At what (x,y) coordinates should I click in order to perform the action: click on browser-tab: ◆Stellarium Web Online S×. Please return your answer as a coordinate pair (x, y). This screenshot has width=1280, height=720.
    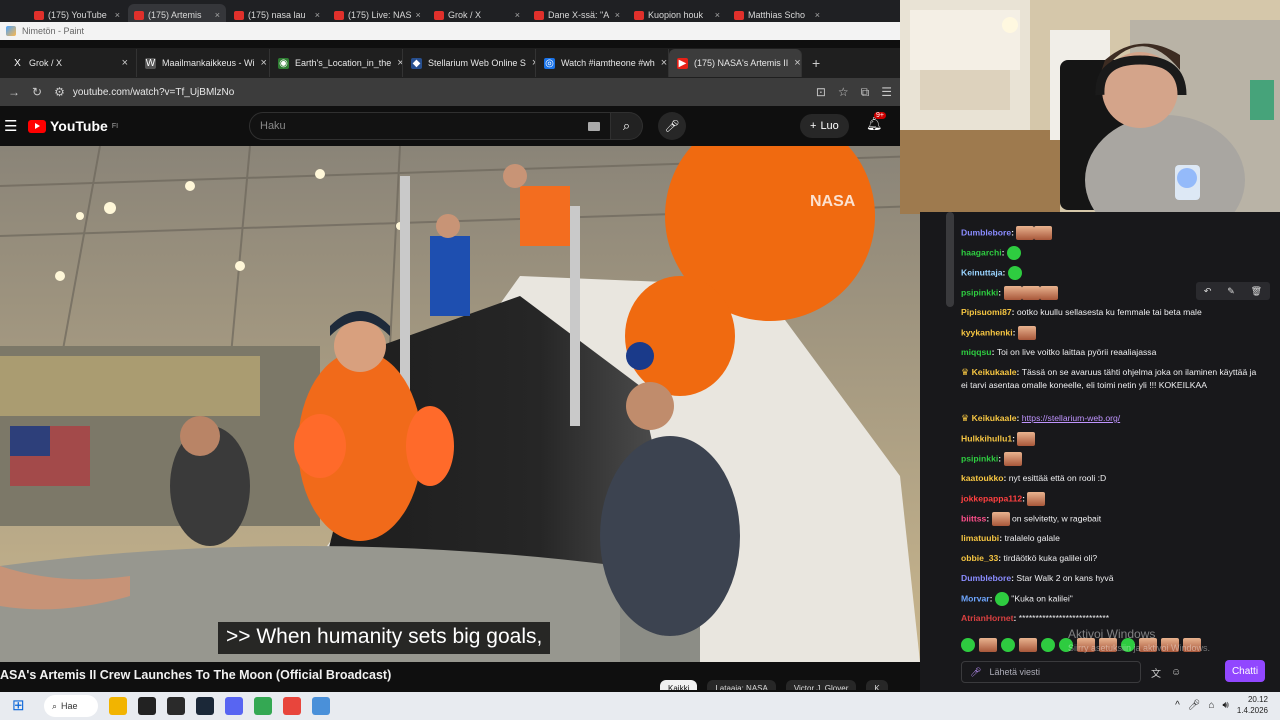
    Looking at the image, I should click on (469, 63).